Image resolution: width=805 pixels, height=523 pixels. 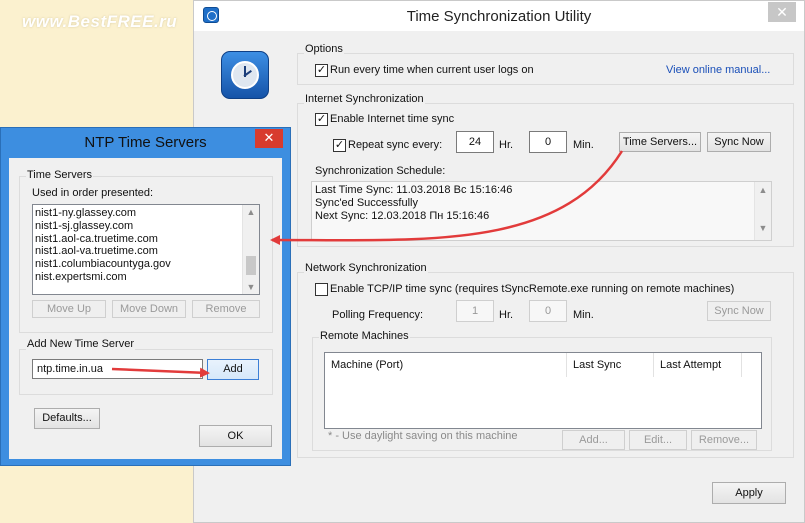 I want to click on arrow-to-add-button, so click(x=160, y=372).